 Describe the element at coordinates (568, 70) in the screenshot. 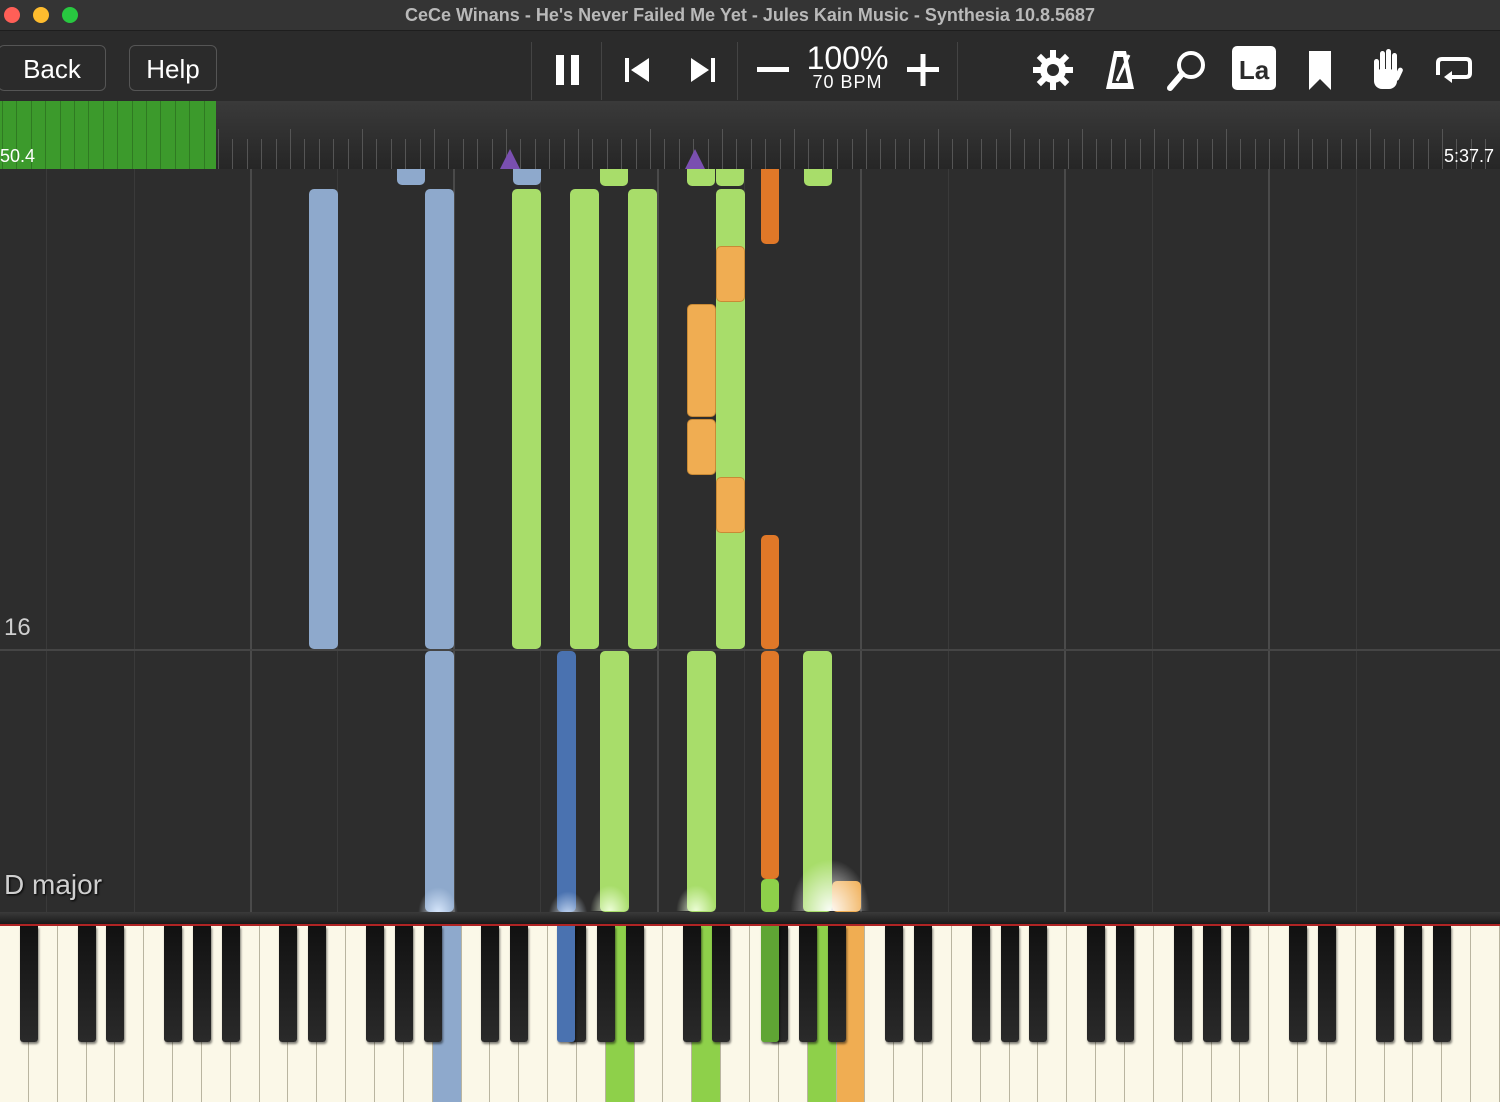

I see `pause-icon` at that location.